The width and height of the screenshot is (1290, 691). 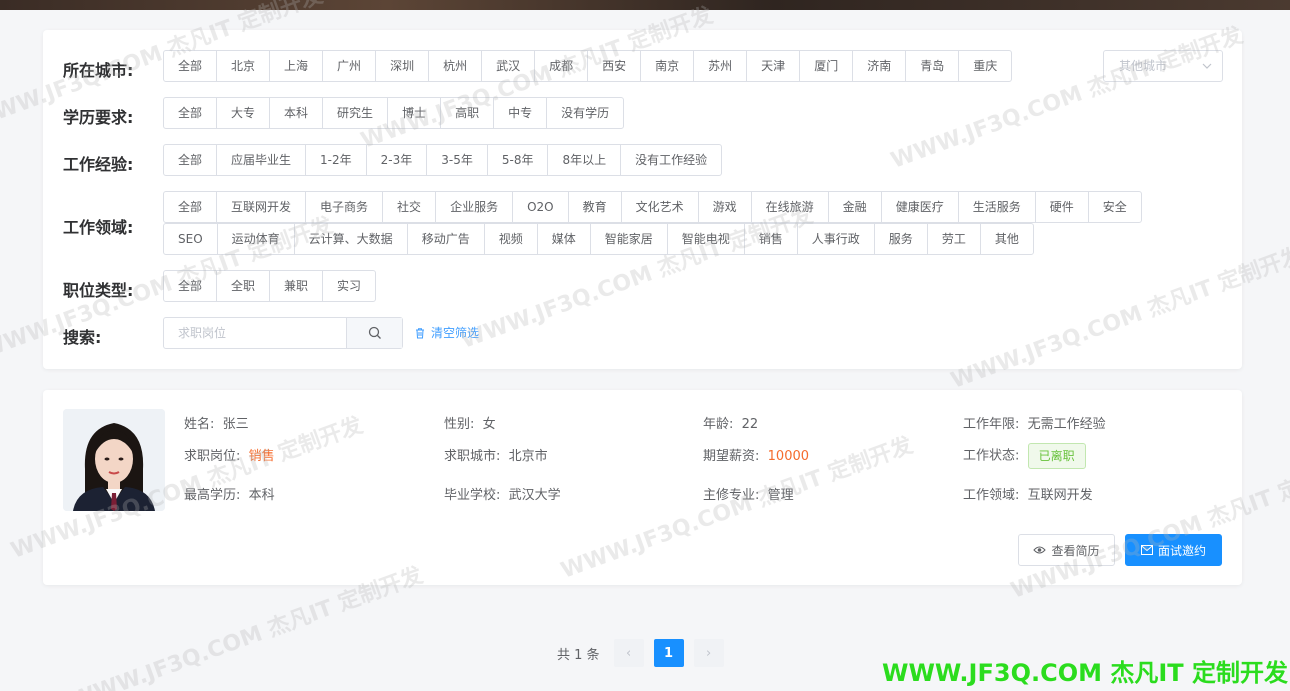 What do you see at coordinates (350, 239) in the screenshot?
I see `field-option: 云计算、大数据` at bounding box center [350, 239].